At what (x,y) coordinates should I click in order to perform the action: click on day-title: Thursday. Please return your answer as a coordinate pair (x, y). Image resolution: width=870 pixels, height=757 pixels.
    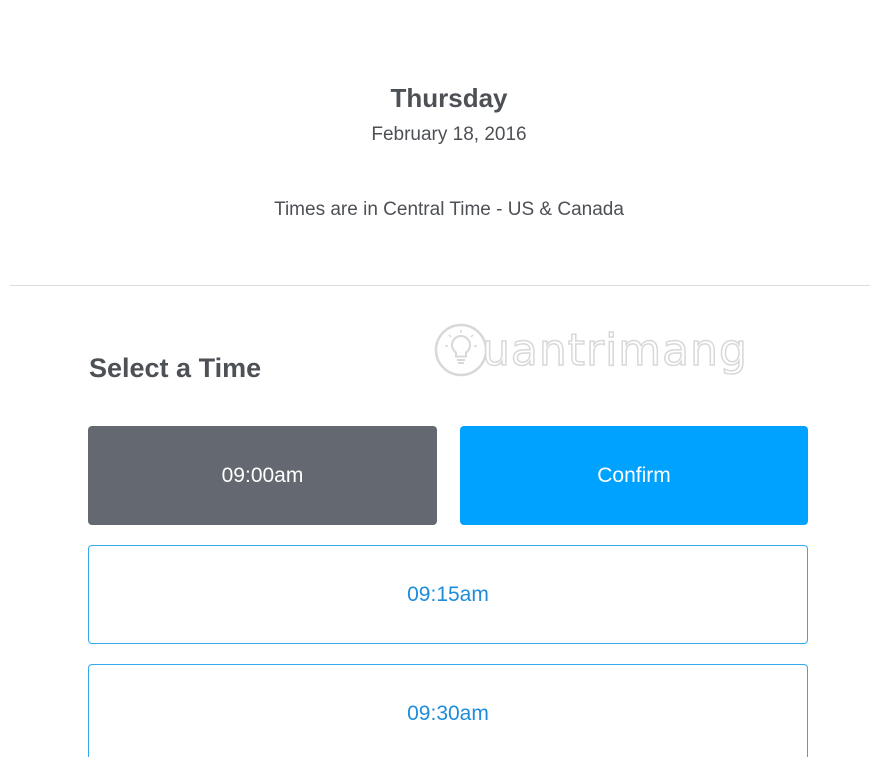
    Looking at the image, I should click on (449, 98).